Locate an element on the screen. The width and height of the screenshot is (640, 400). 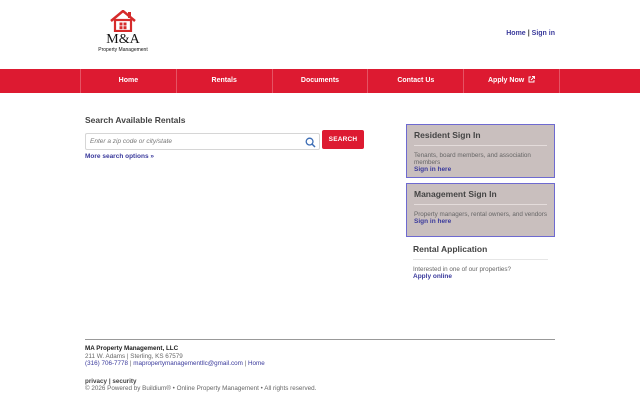
management-signin-link: Sign in here is located at coordinates (480, 222).